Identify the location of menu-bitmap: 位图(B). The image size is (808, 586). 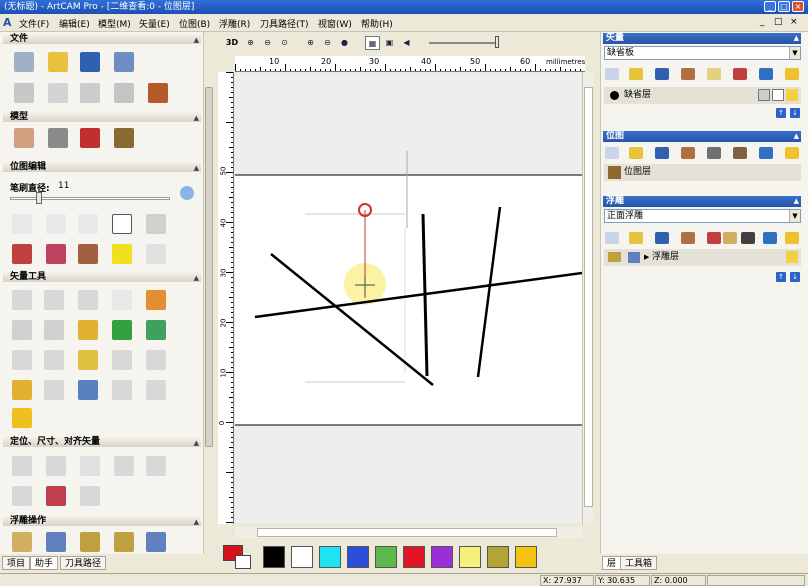
(194, 23).